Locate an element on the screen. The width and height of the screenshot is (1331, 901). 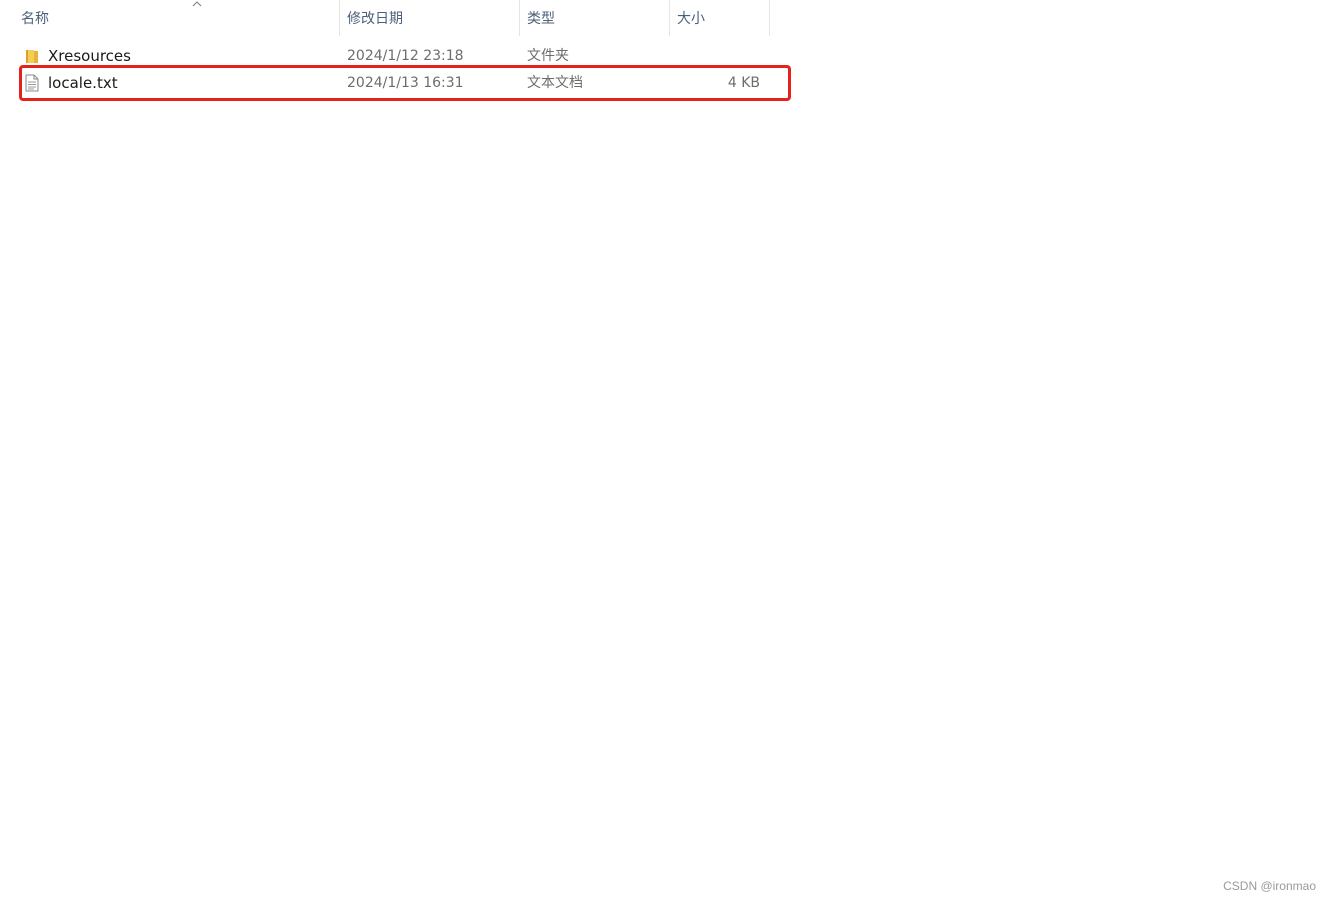
list-item: locale.txt 2024/1/13 16:31 文本文档 4 KB is located at coordinates (404, 83).